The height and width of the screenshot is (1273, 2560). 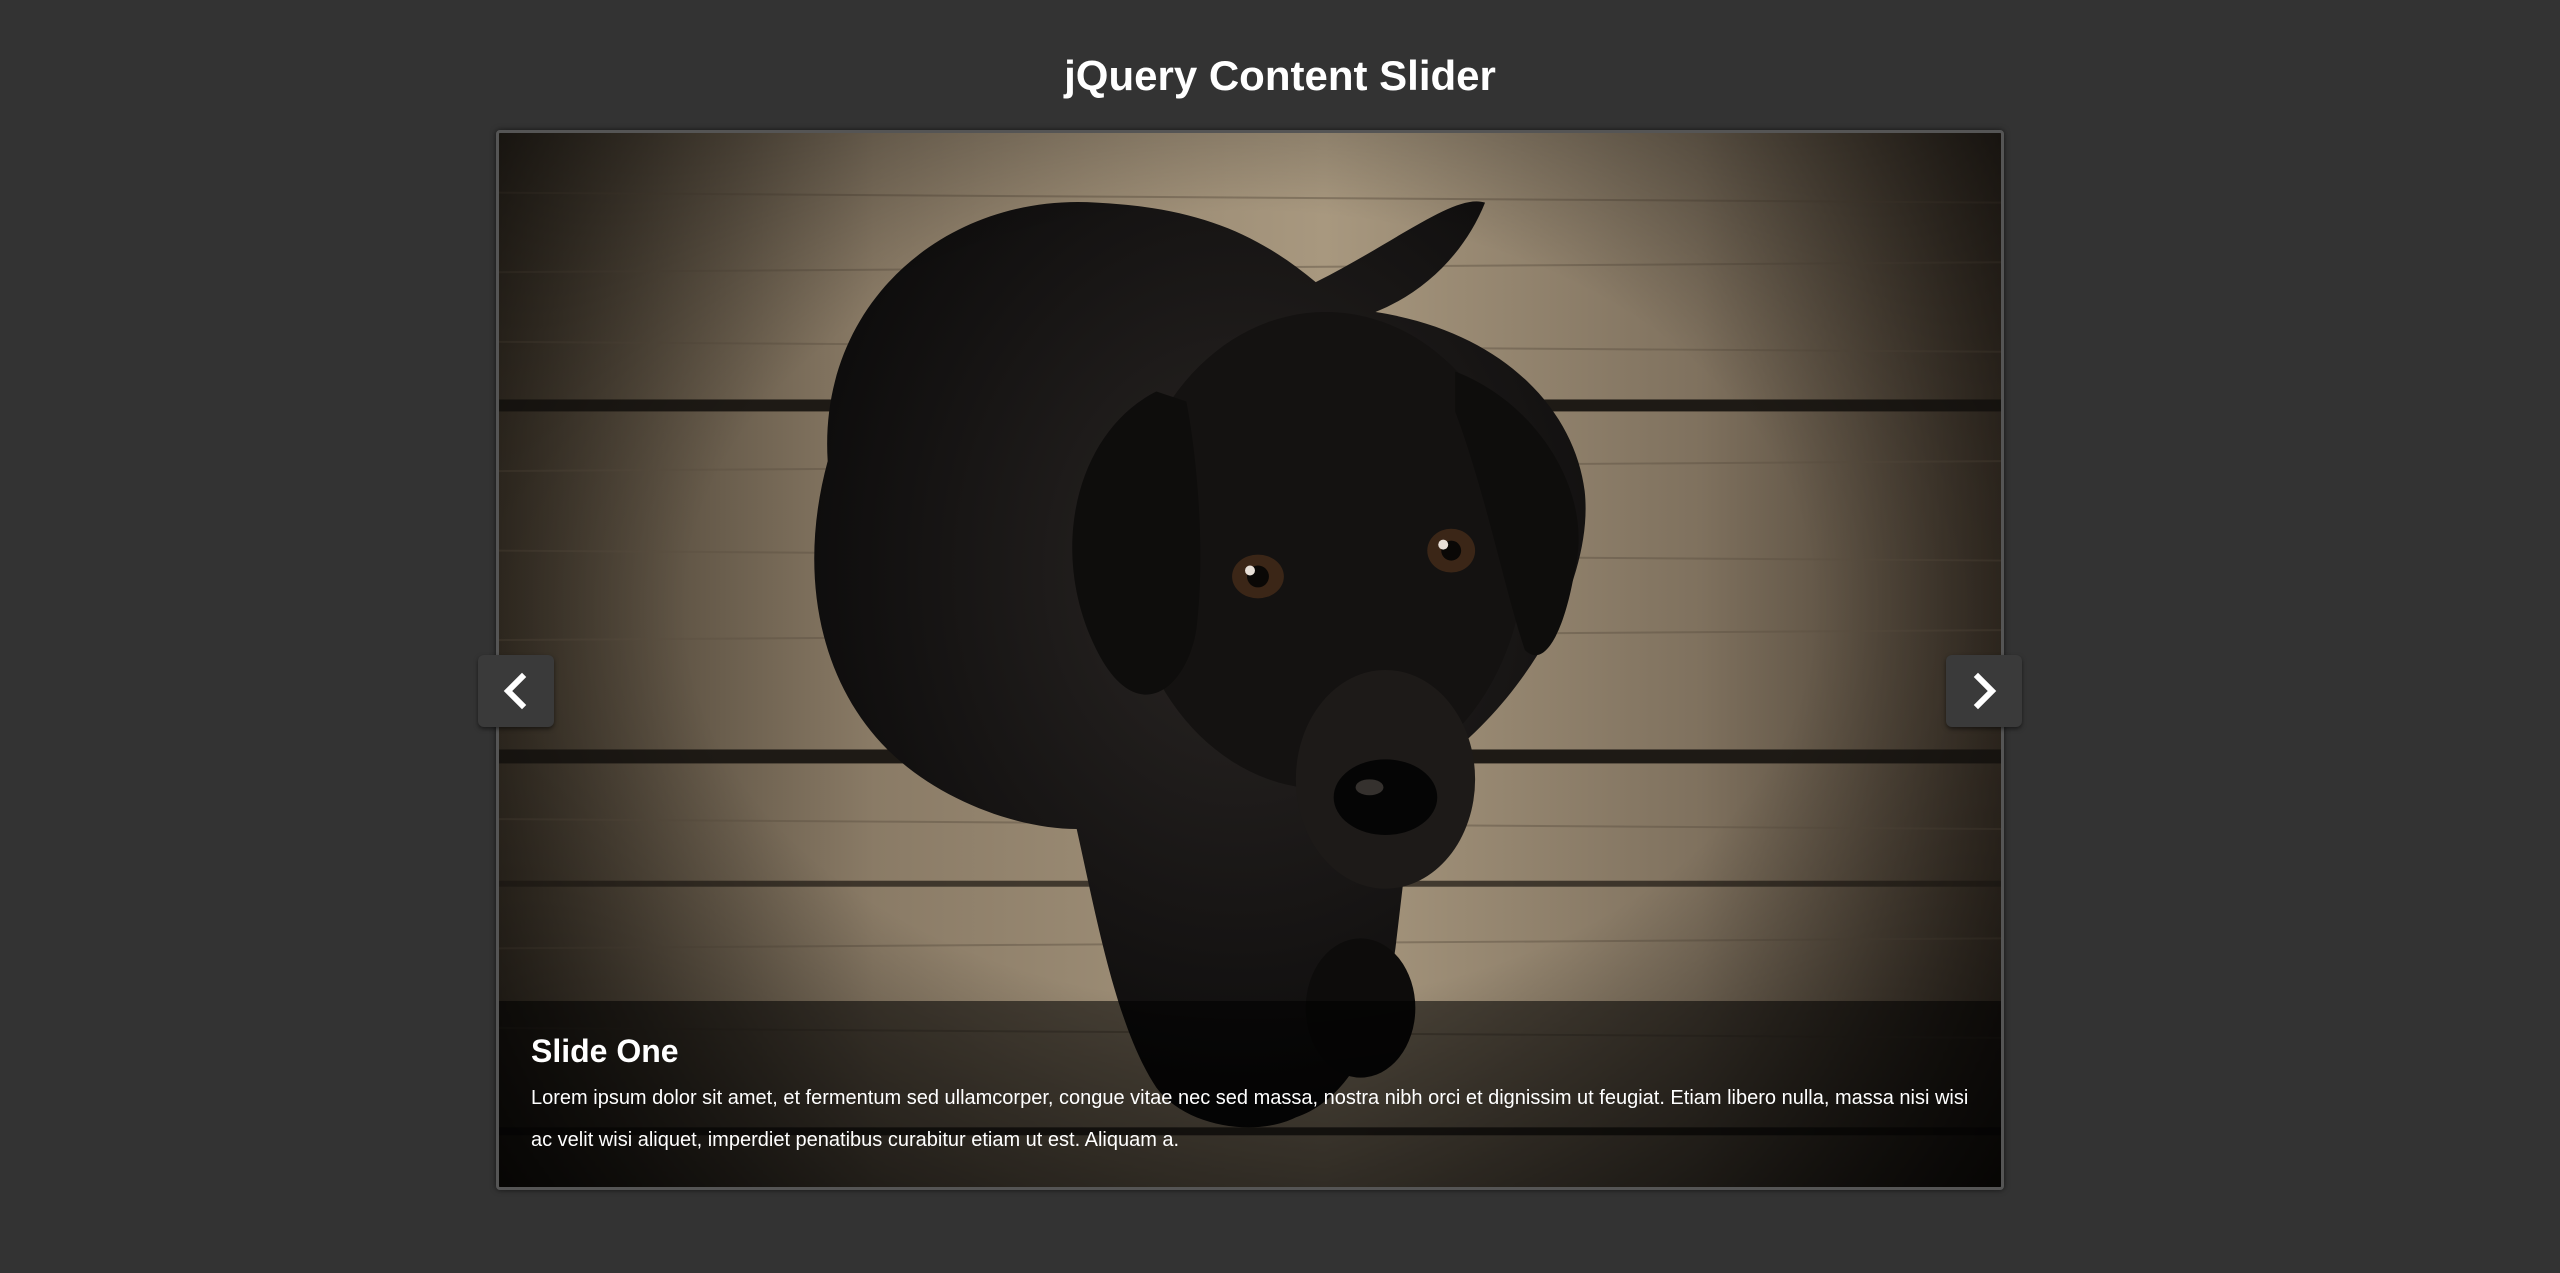 What do you see at coordinates (605, 1051) in the screenshot?
I see `slide-title: Slide One` at bounding box center [605, 1051].